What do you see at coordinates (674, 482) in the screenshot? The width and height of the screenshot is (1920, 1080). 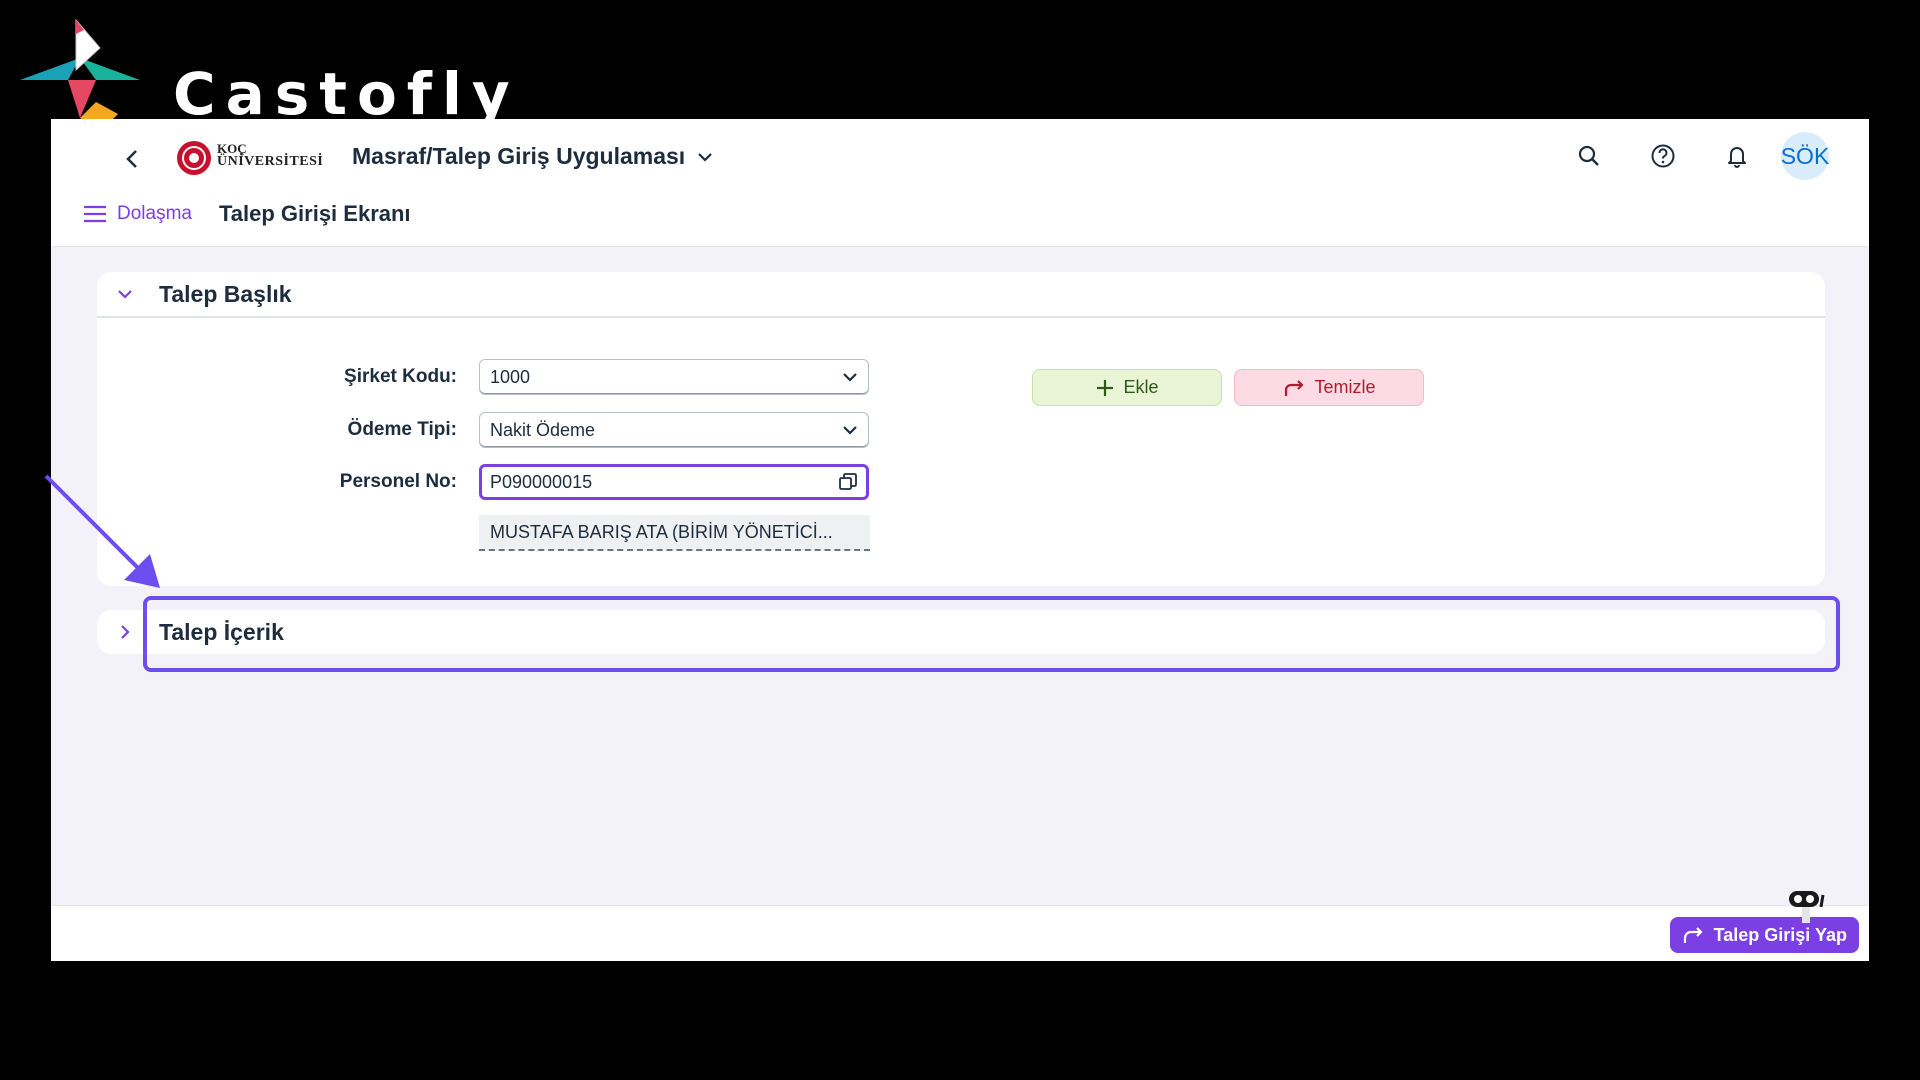 I see `personnel-no-input: P090000015` at bounding box center [674, 482].